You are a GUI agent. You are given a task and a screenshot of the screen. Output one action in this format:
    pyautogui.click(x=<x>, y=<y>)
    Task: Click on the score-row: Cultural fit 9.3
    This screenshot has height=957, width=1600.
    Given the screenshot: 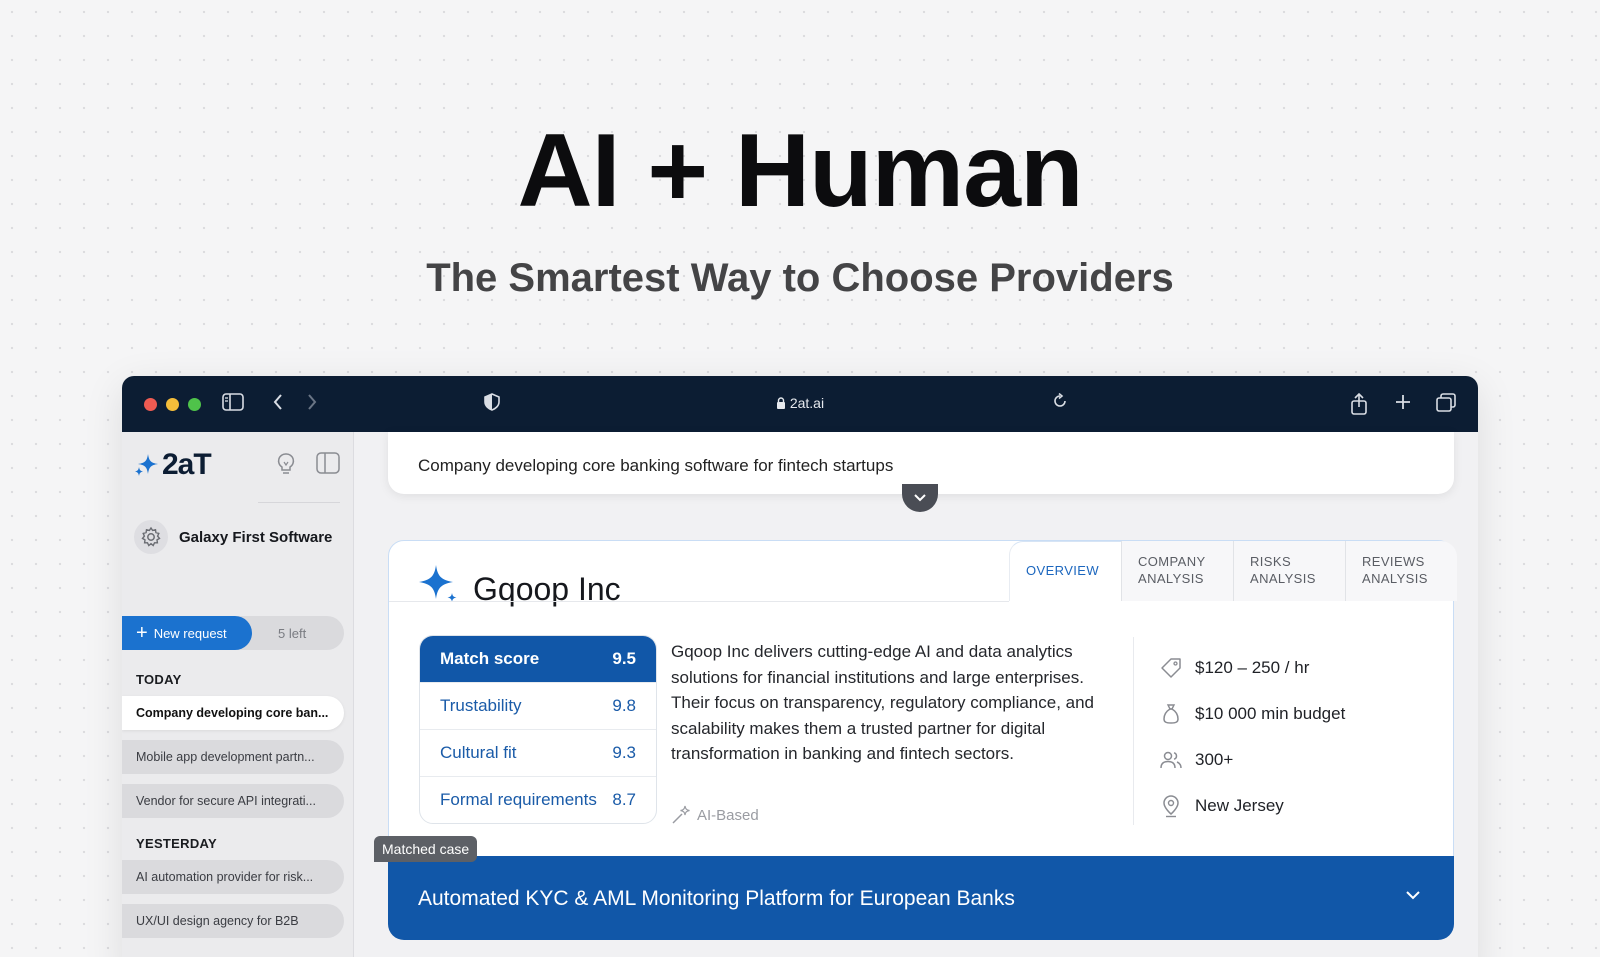 What is the action you would take?
    pyautogui.click(x=538, y=752)
    